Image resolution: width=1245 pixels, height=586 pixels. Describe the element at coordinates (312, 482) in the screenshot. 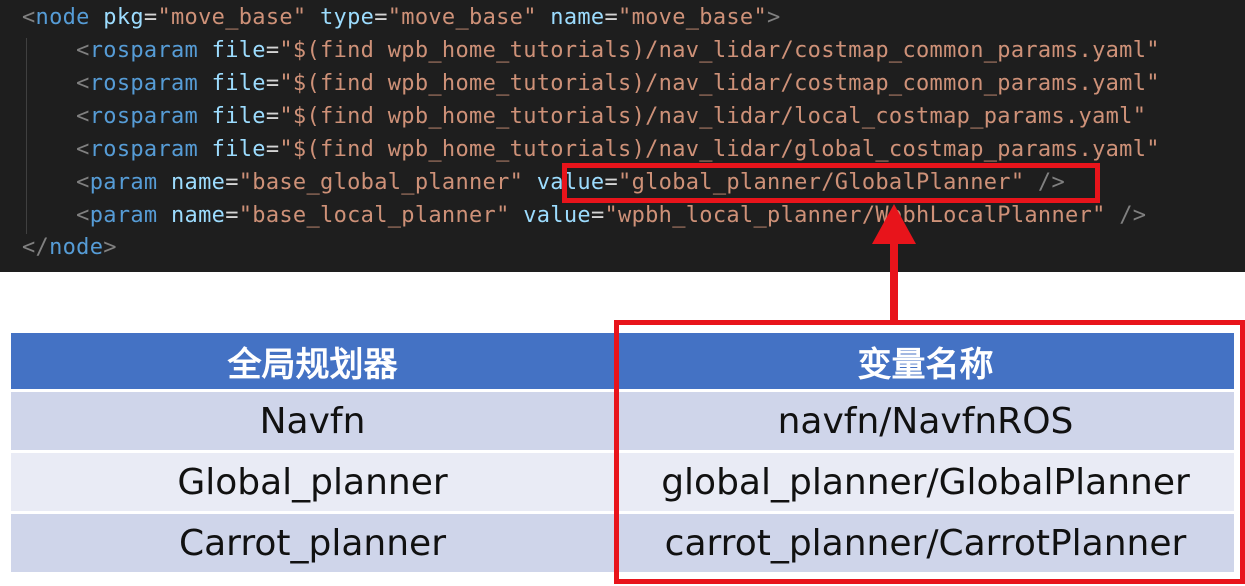

I see `planner-name-cell: Global_planner` at that location.